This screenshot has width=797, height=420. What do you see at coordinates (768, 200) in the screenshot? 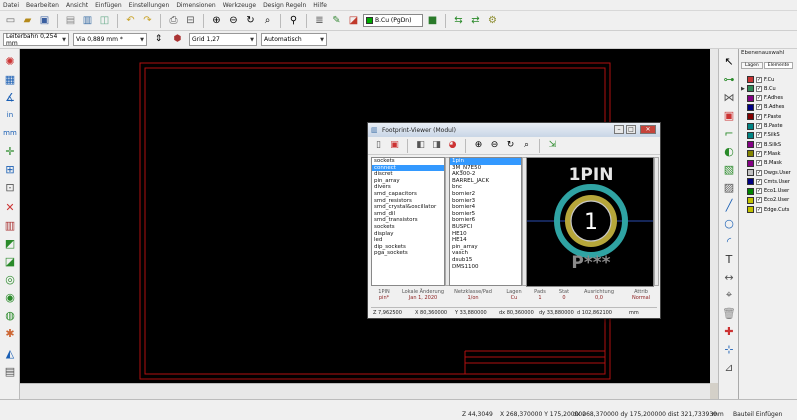
I see `layer-row: ✓ Eco2.User` at bounding box center [768, 200].